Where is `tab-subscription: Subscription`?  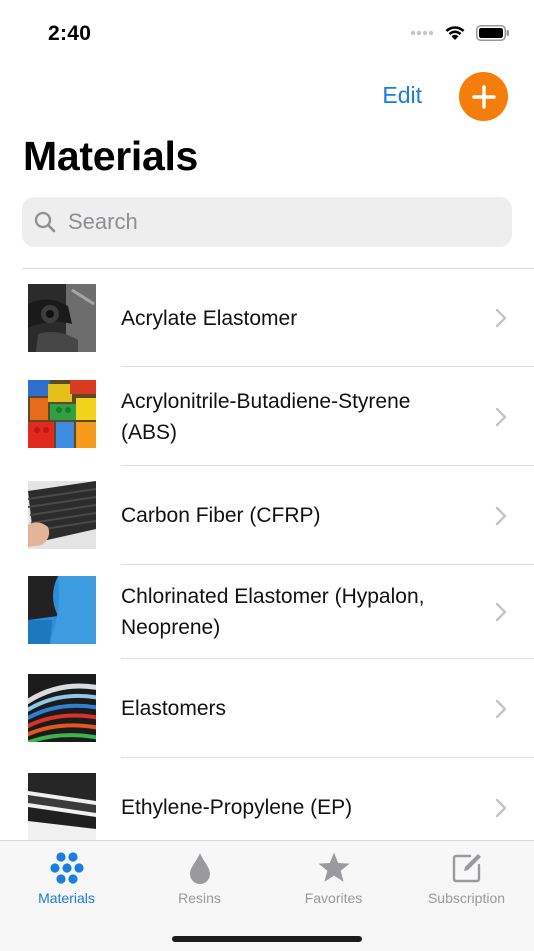 tab-subscription: Subscription is located at coordinates (466, 881).